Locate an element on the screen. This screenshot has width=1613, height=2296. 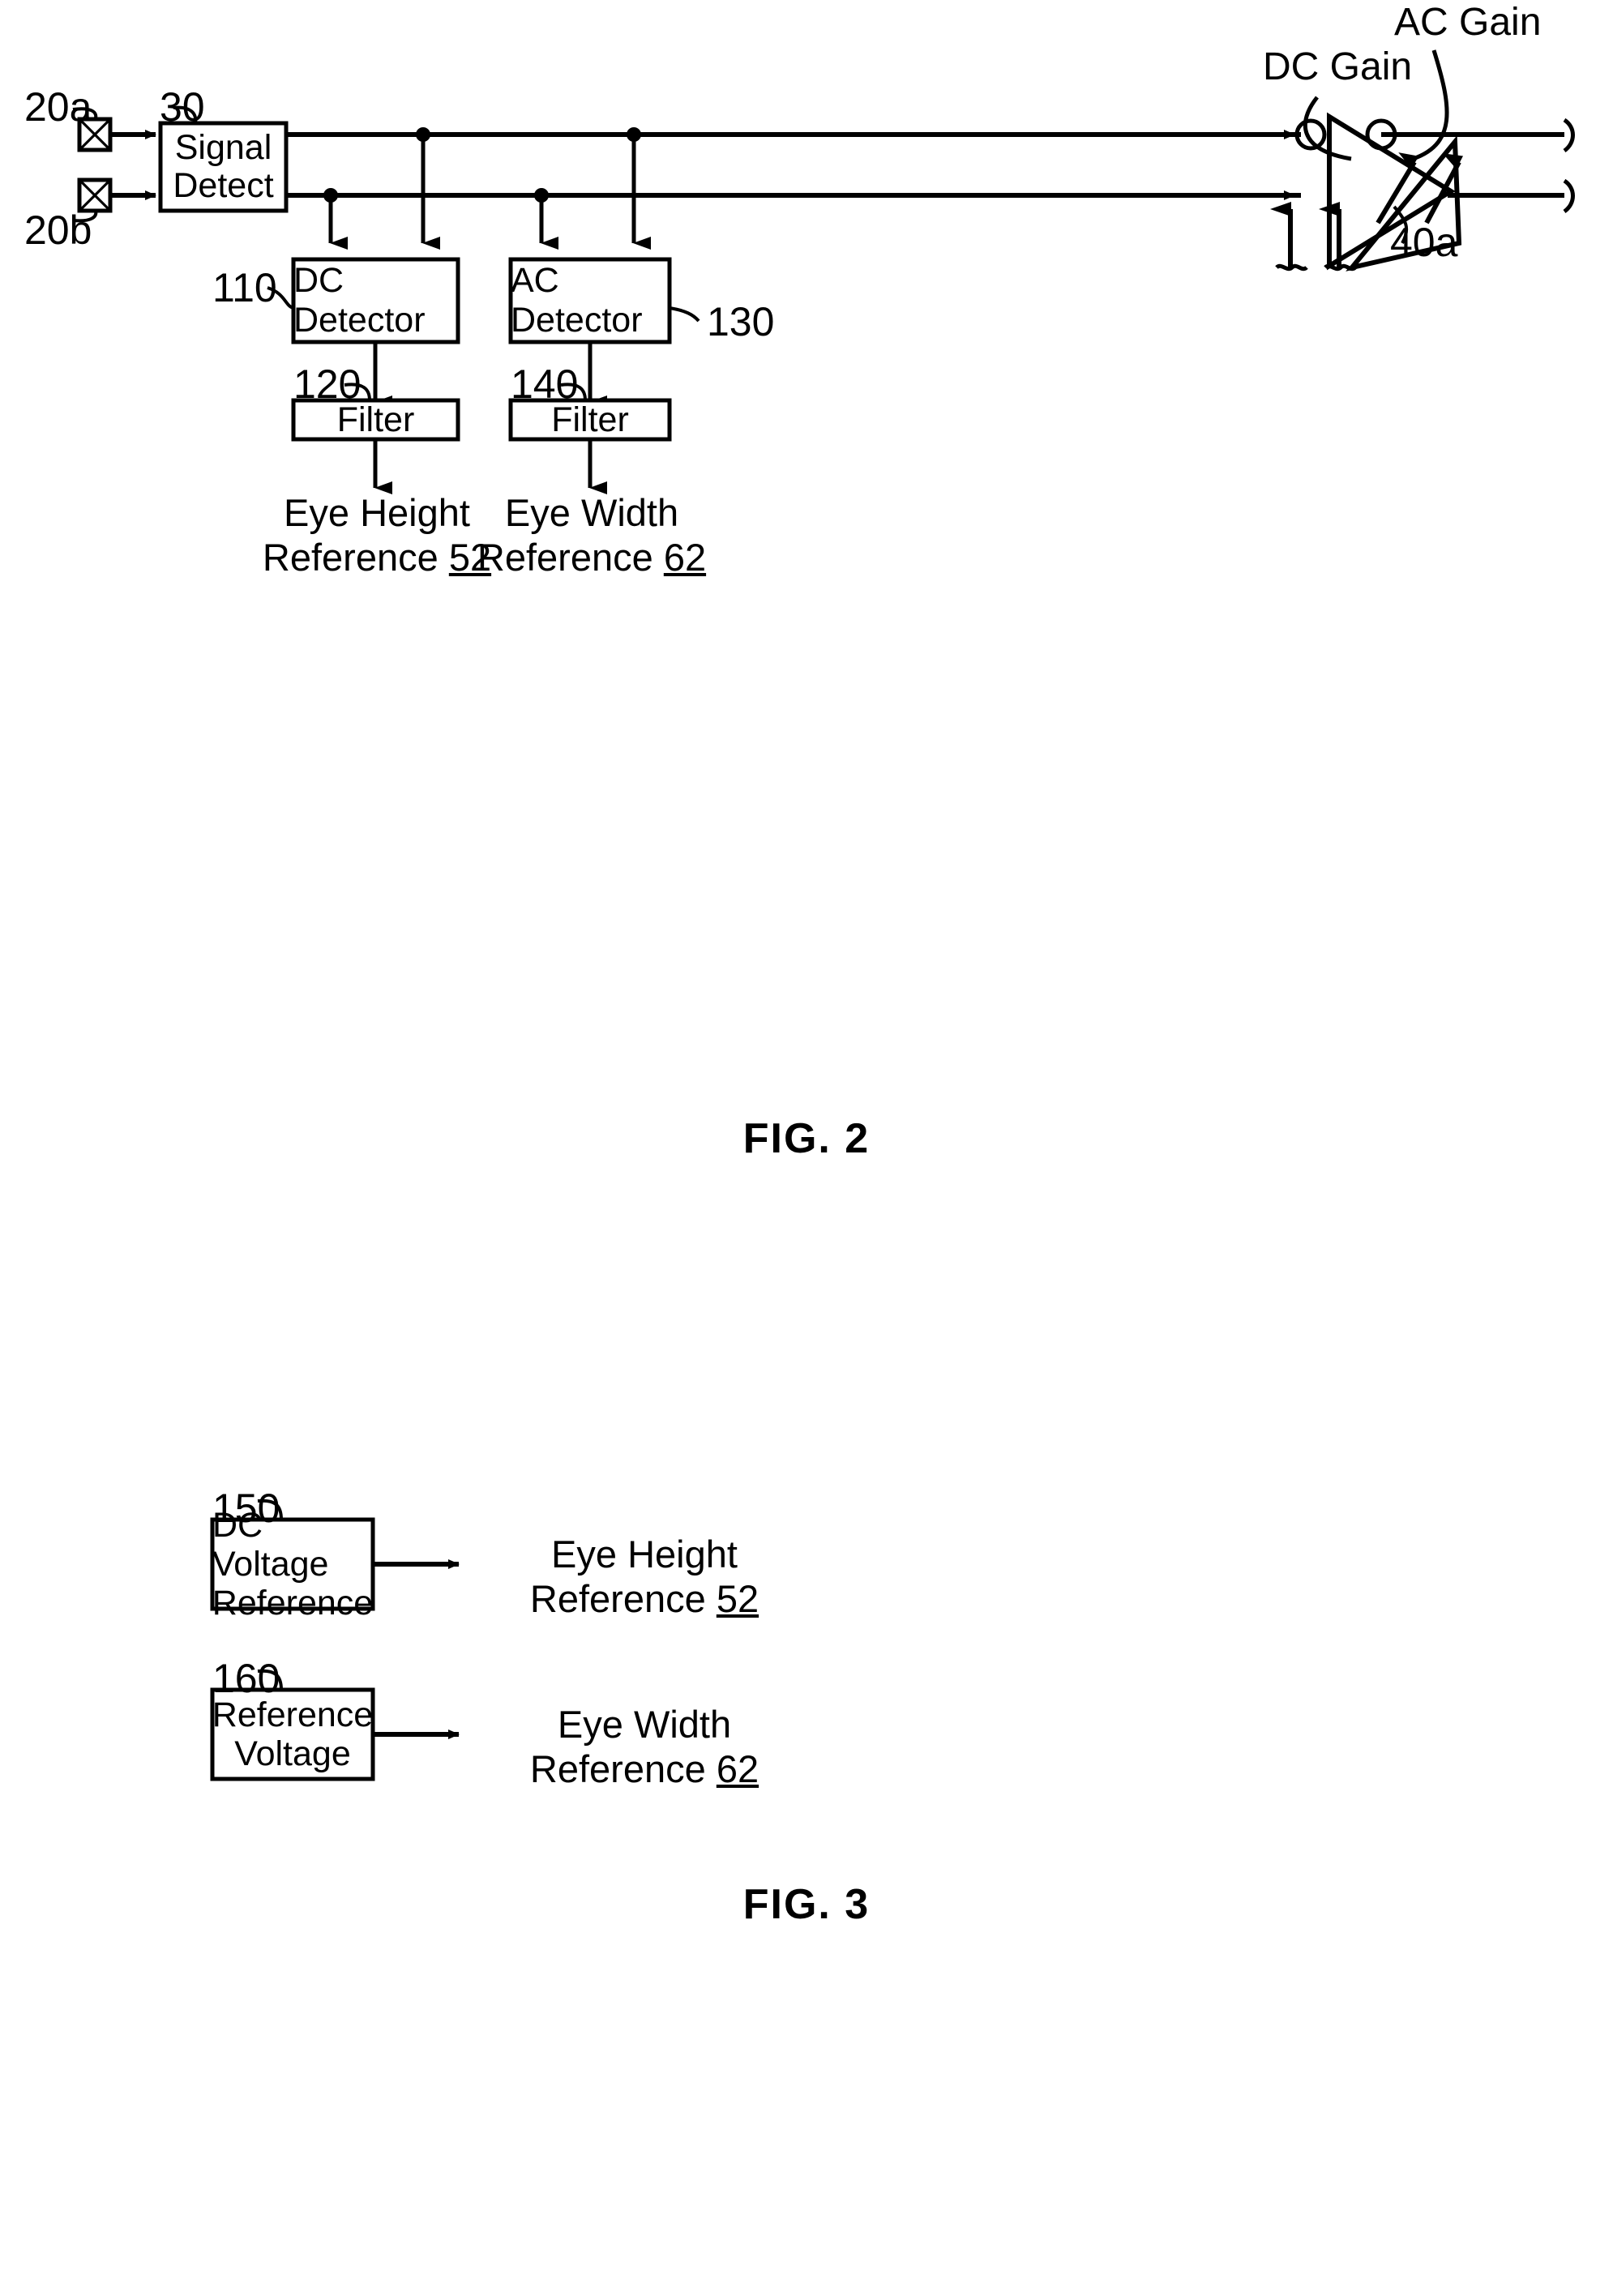
label-ref-110: 110 is located at coordinates (244, 287).